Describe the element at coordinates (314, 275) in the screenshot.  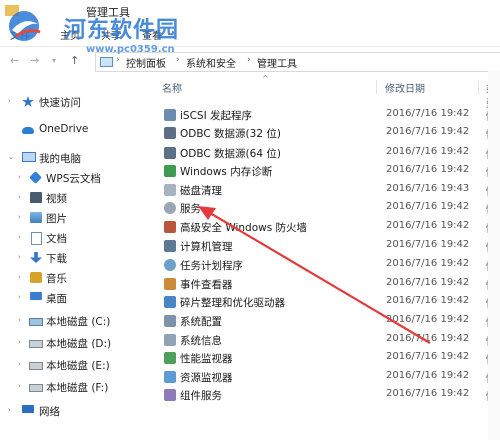
I see `annotation-arrow` at that location.